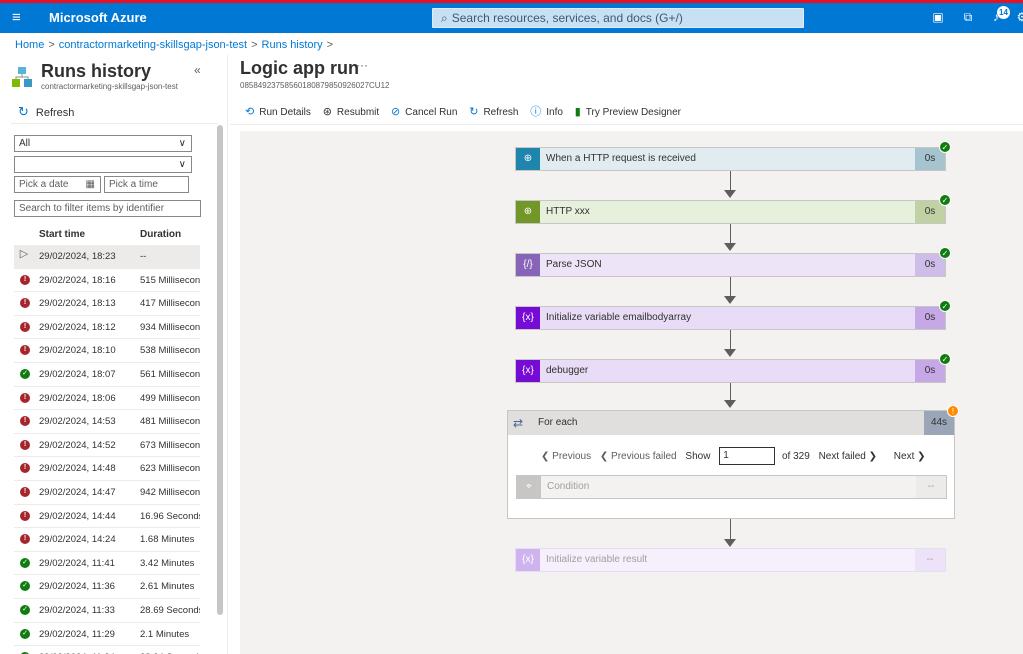 The image size is (1023, 654). Describe the element at coordinates (107, 564) in the screenshot. I see `table-row: ✓ 29/02/2024, 11:41 3.42 Minutes` at that location.